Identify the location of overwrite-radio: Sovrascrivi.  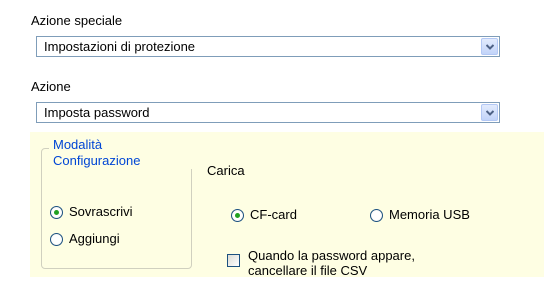
(91, 212).